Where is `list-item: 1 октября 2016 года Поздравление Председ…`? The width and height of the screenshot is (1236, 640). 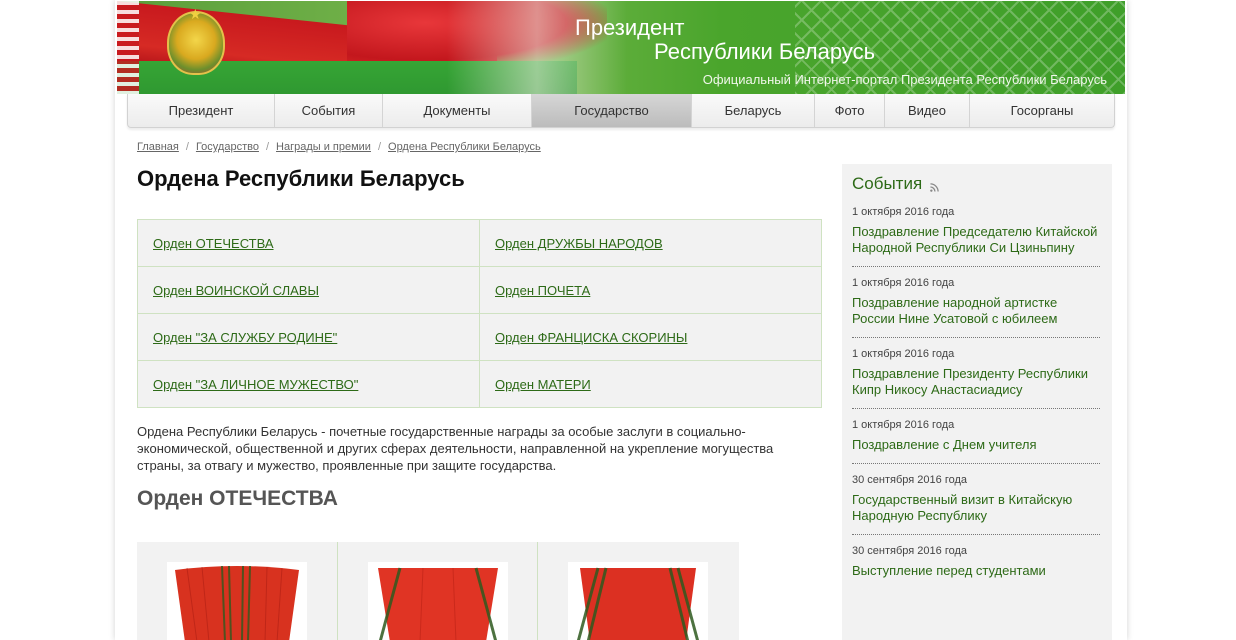
list-item: 1 октября 2016 года Поздравление Председ… is located at coordinates (976, 231).